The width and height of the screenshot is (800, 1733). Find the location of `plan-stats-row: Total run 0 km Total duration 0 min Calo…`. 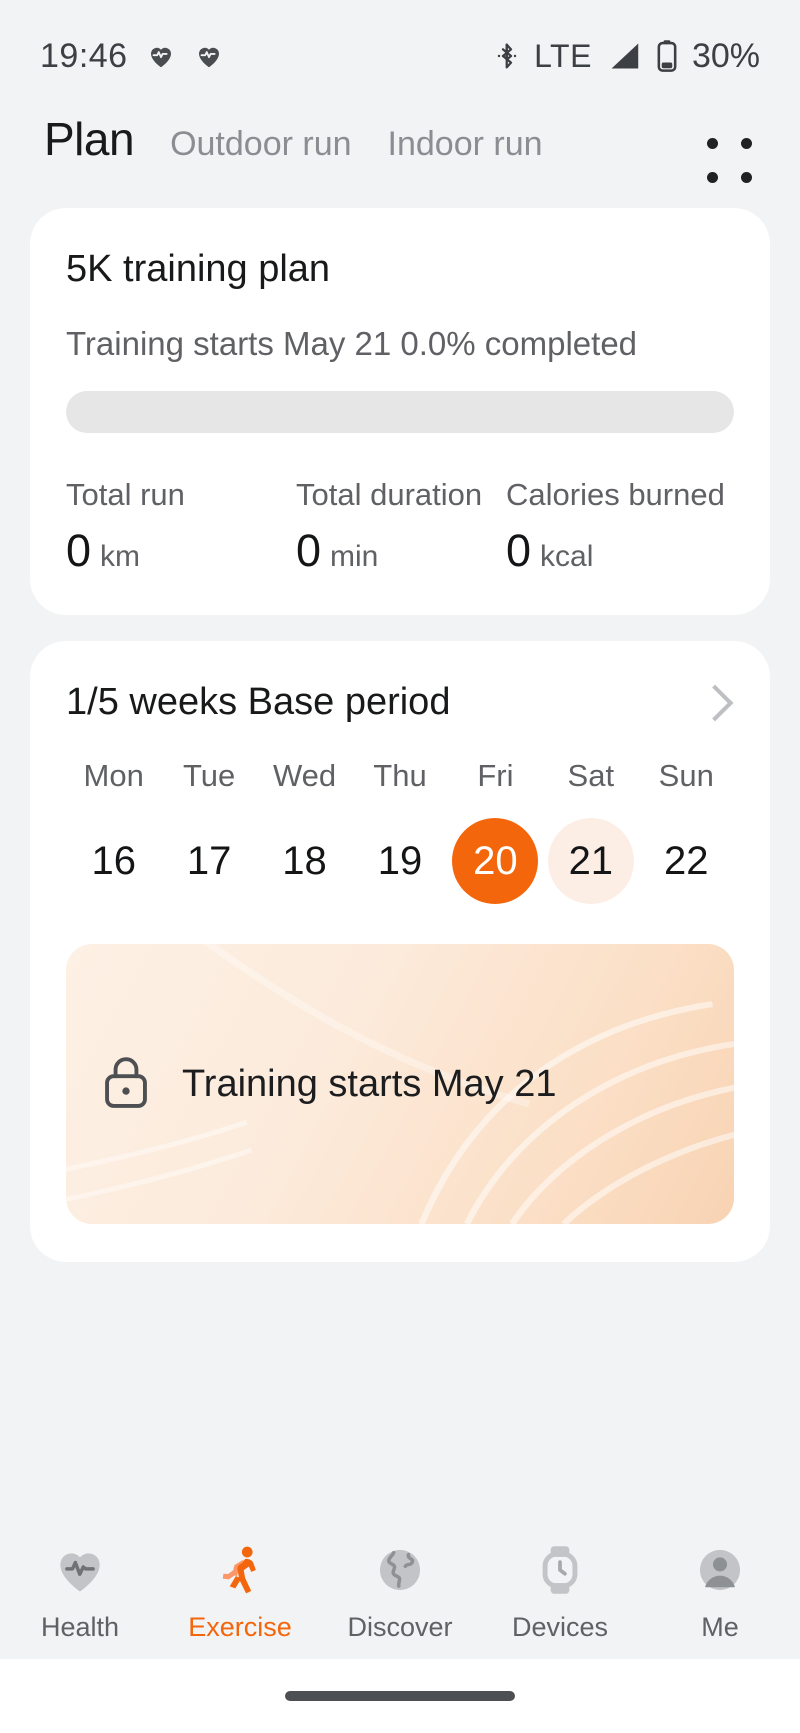

plan-stats-row: Total run 0 km Total duration 0 min Calo… is located at coordinates (400, 527).